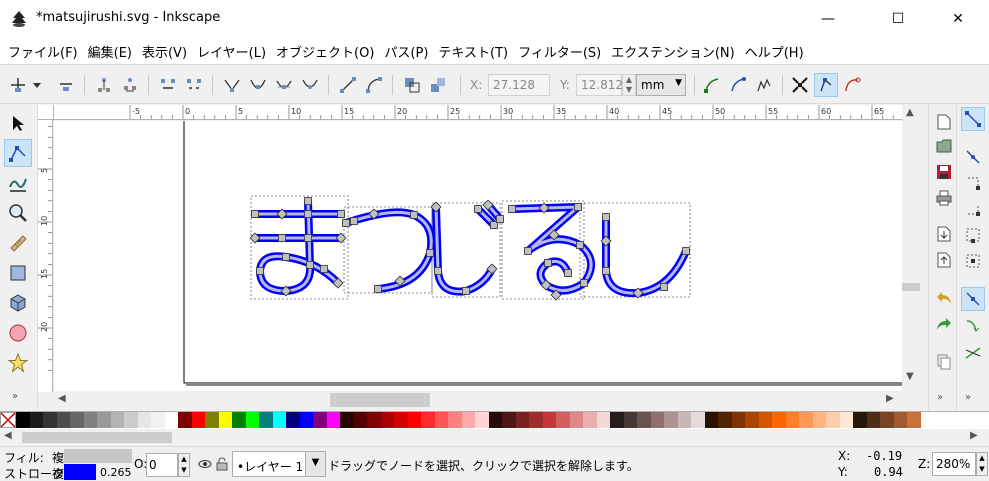  What do you see at coordinates (18, 273) in the screenshot?
I see `rectangle-tool-icon` at bounding box center [18, 273].